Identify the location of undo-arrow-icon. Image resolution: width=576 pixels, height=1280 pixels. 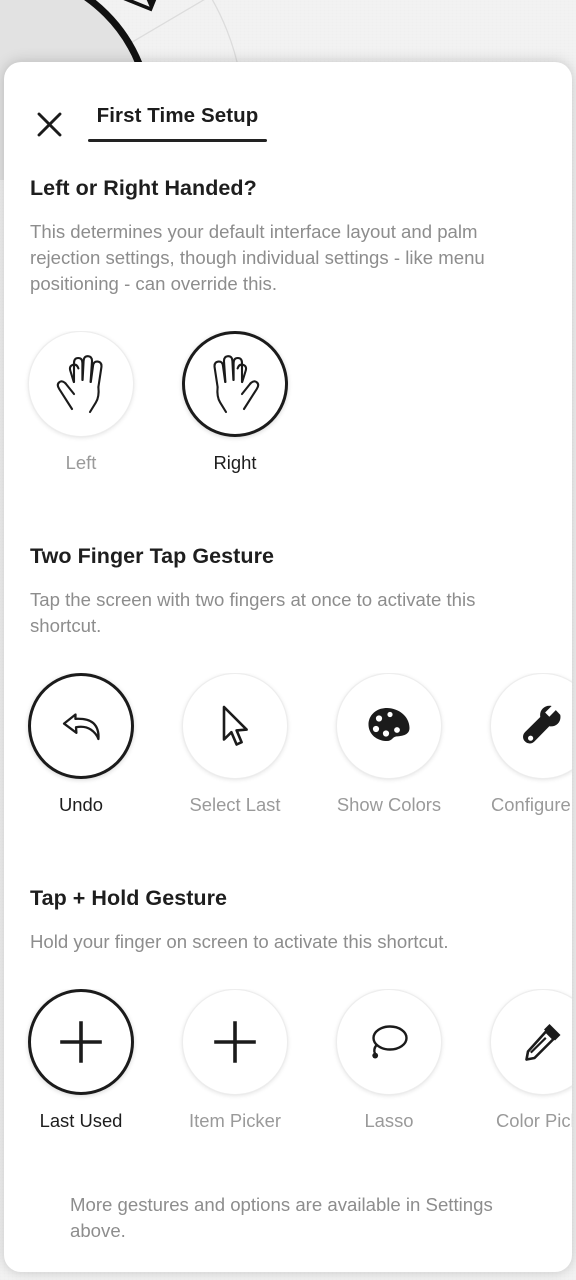
(81, 727).